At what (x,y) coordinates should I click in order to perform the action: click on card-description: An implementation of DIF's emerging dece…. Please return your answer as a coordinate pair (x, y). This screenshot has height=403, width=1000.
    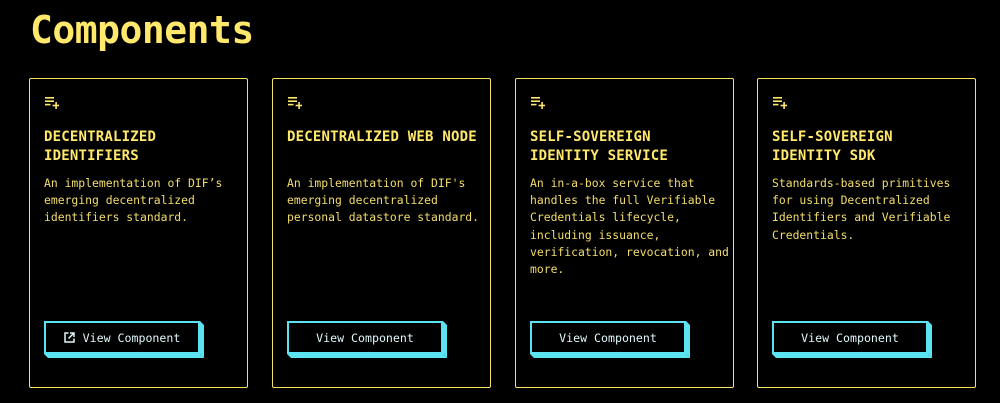
    Looking at the image, I should click on (383, 200).